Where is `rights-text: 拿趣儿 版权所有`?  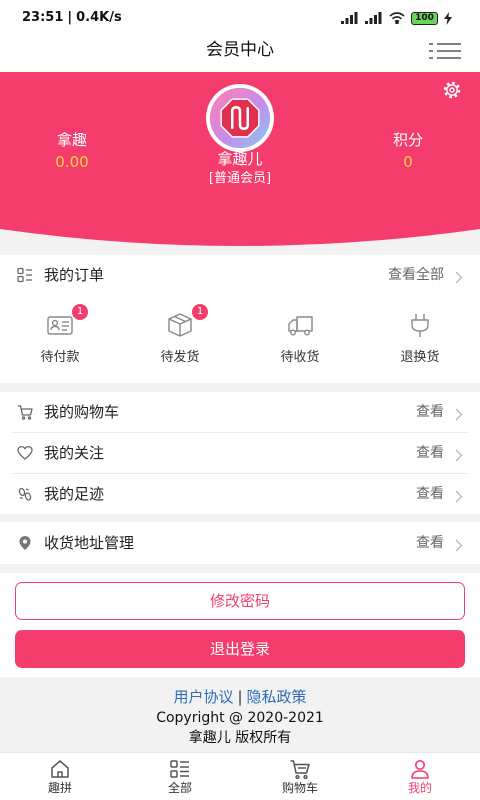 rights-text: 拿趣儿 版权所有 is located at coordinates (240, 738).